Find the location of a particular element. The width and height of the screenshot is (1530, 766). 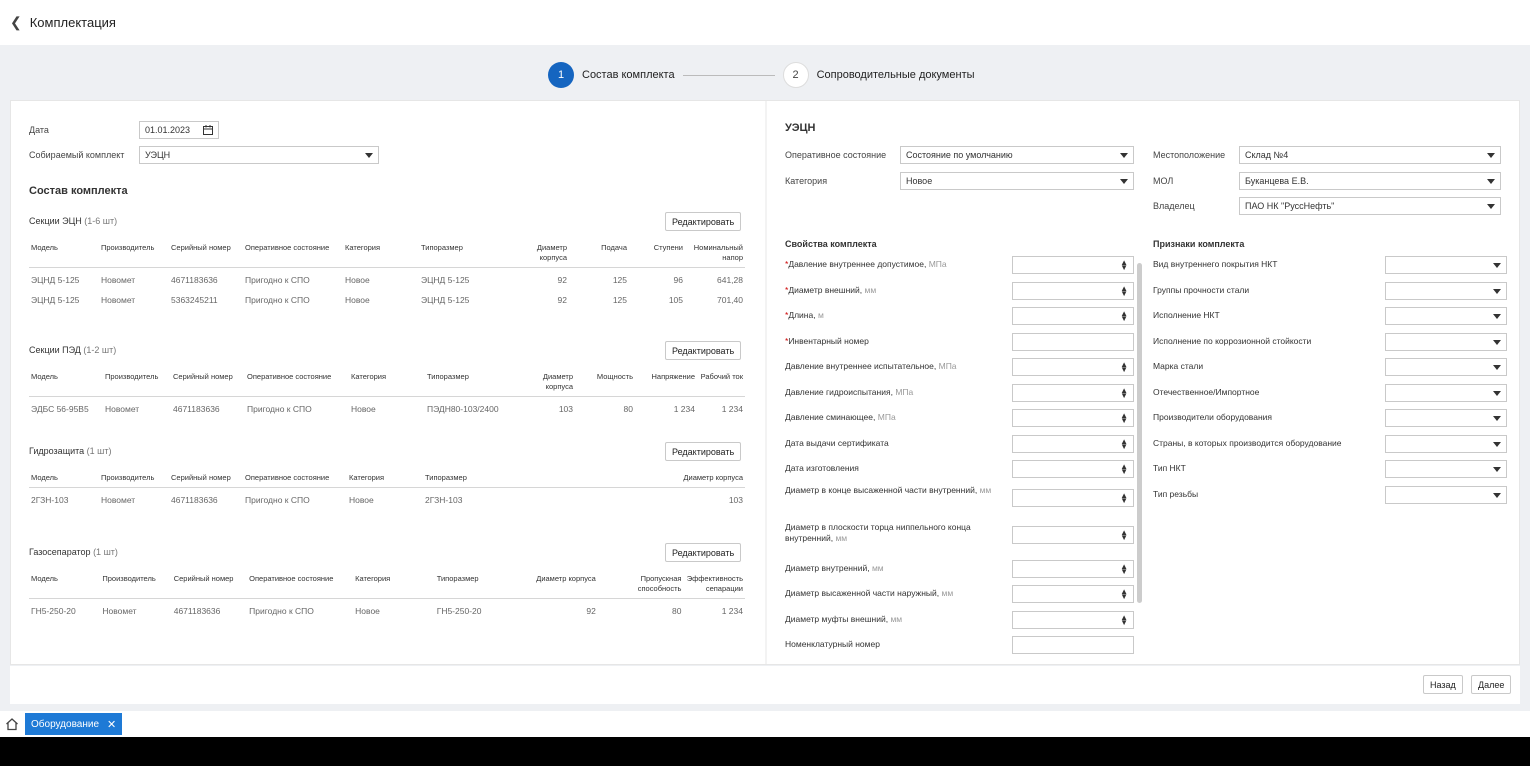

property-label: Давление гидроиспытания, МПа is located at coordinates (890, 392).